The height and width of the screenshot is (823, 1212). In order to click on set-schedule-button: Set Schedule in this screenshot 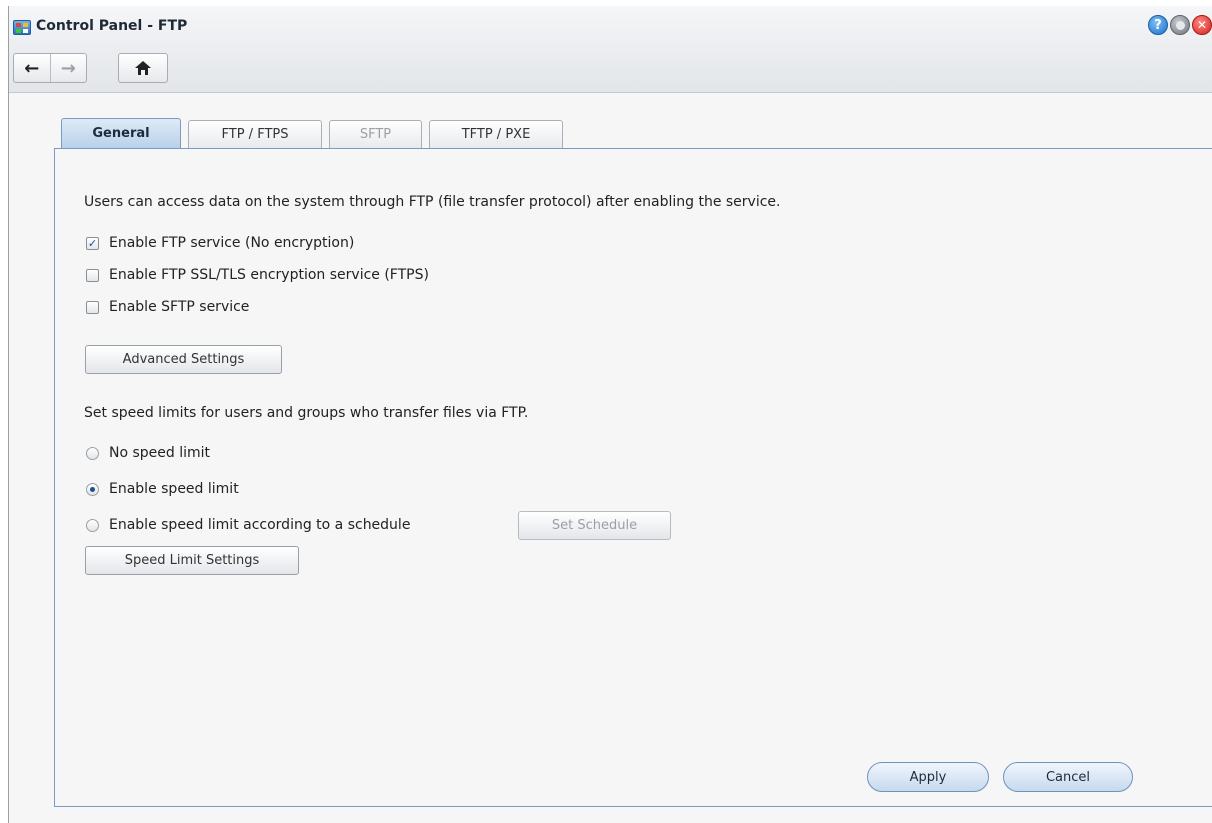, I will do `click(594, 525)`.